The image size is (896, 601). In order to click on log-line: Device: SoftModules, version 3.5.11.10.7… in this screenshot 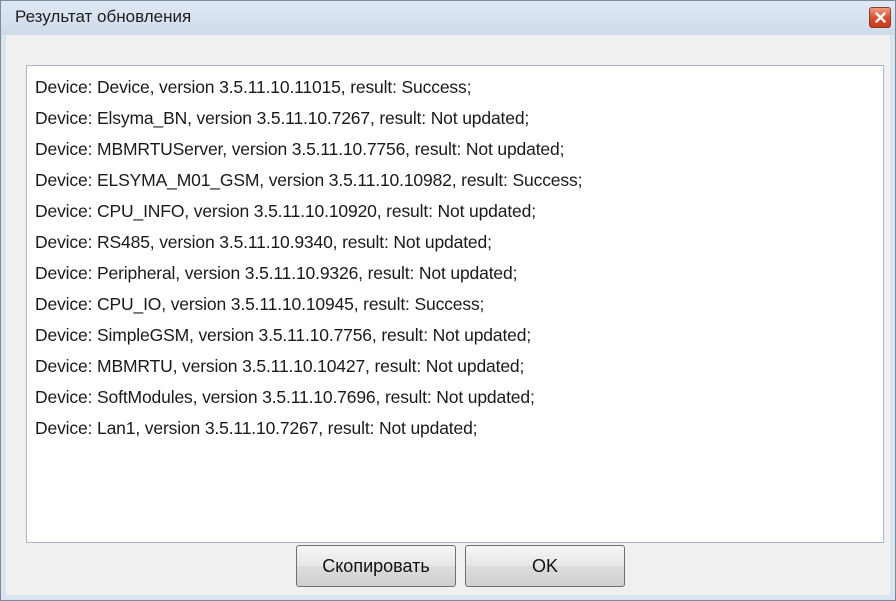, I will do `click(285, 397)`.